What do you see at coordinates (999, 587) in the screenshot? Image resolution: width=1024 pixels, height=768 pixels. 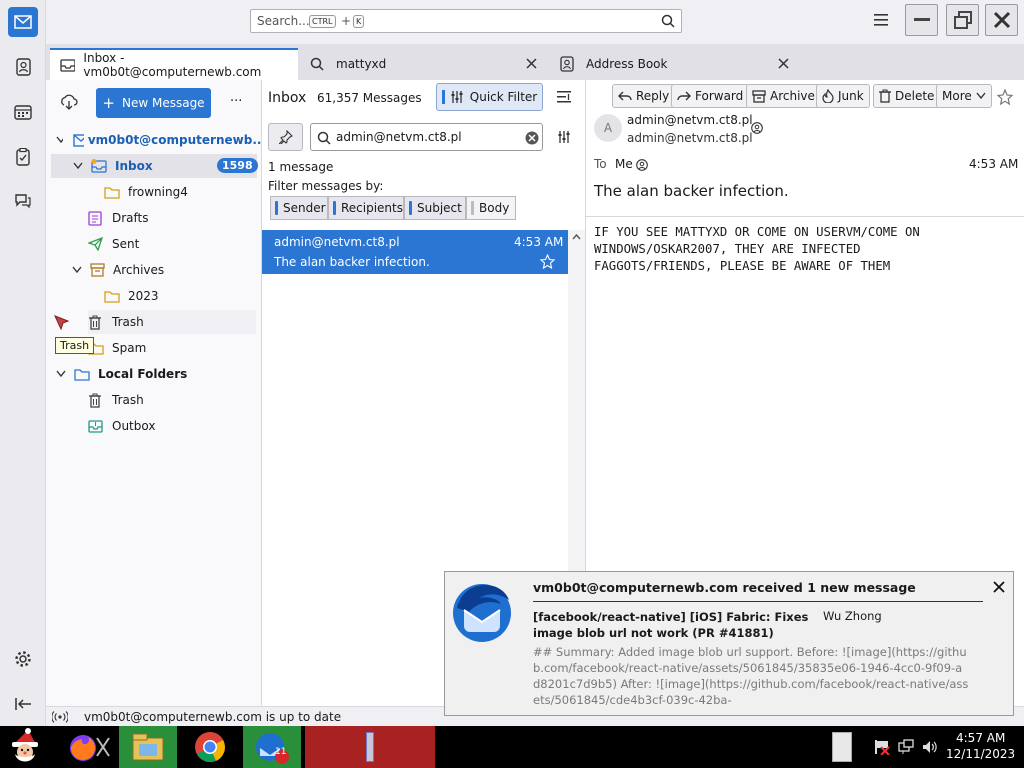 I see `close-notification-icon` at bounding box center [999, 587].